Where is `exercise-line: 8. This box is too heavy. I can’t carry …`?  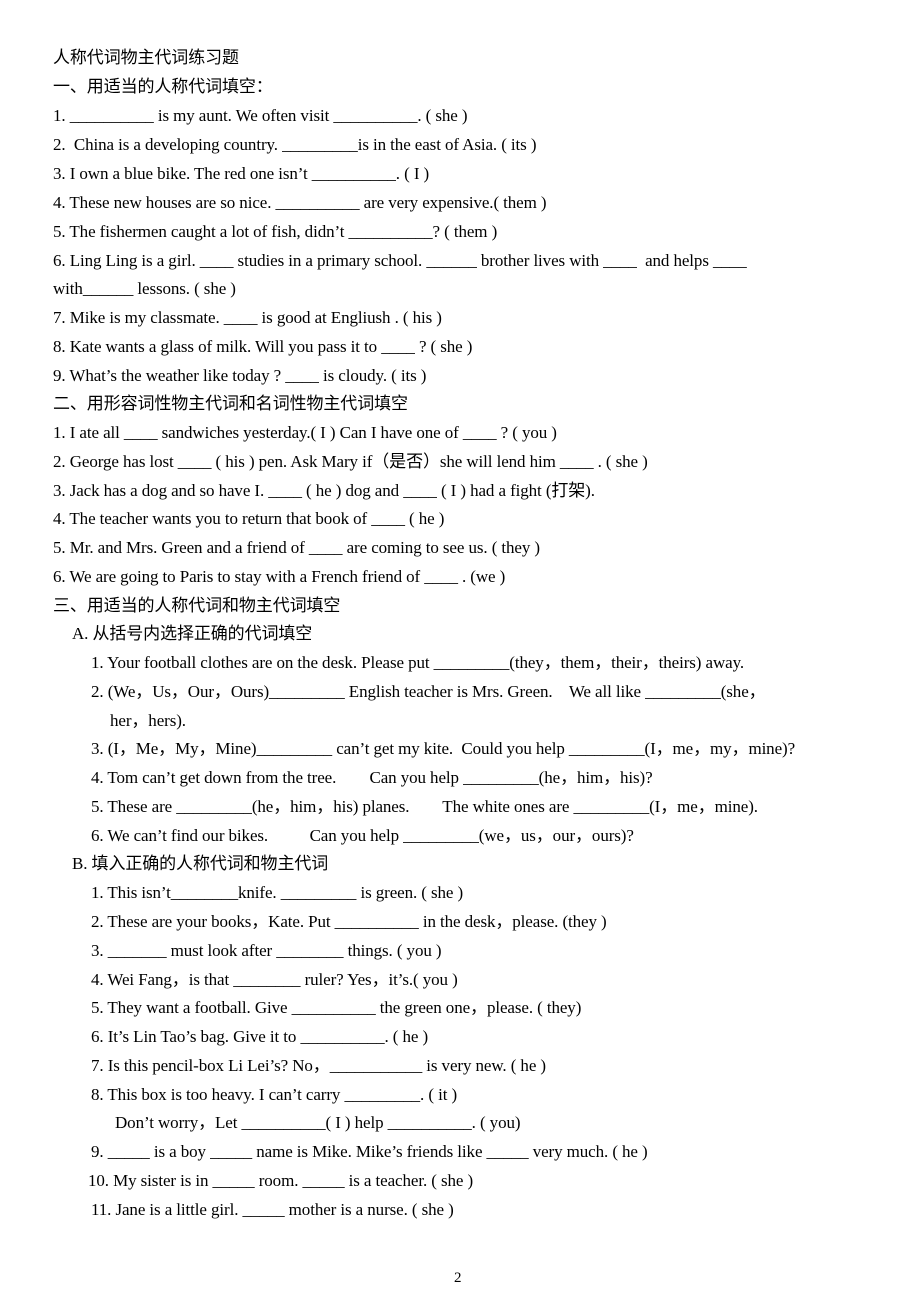 exercise-line: 8. This box is too heavy. I can’t carry … is located at coordinates (274, 1094).